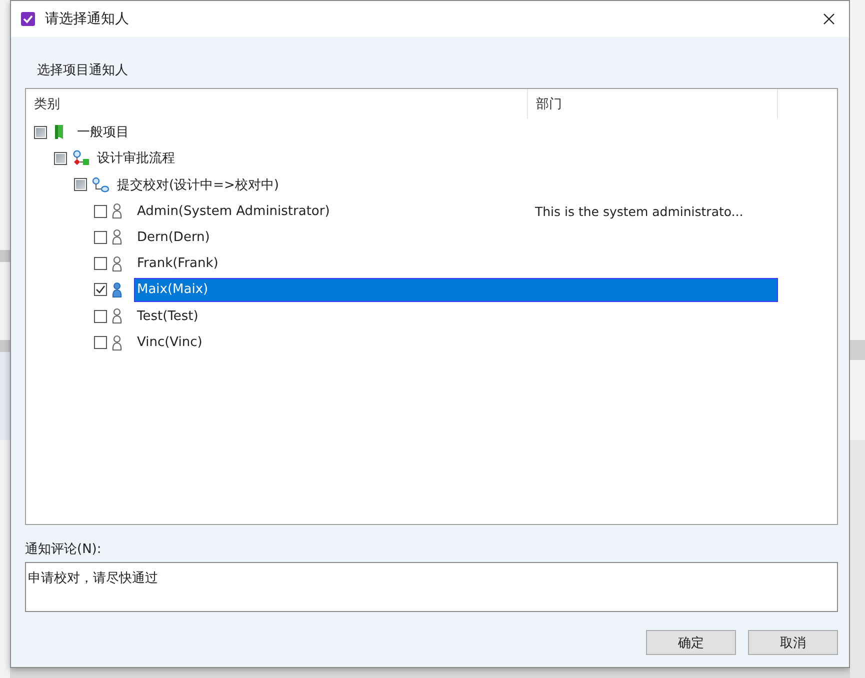 The image size is (865, 678). Describe the element at coordinates (82, 71) in the screenshot. I see `section-label: 选择项目通知人` at that location.